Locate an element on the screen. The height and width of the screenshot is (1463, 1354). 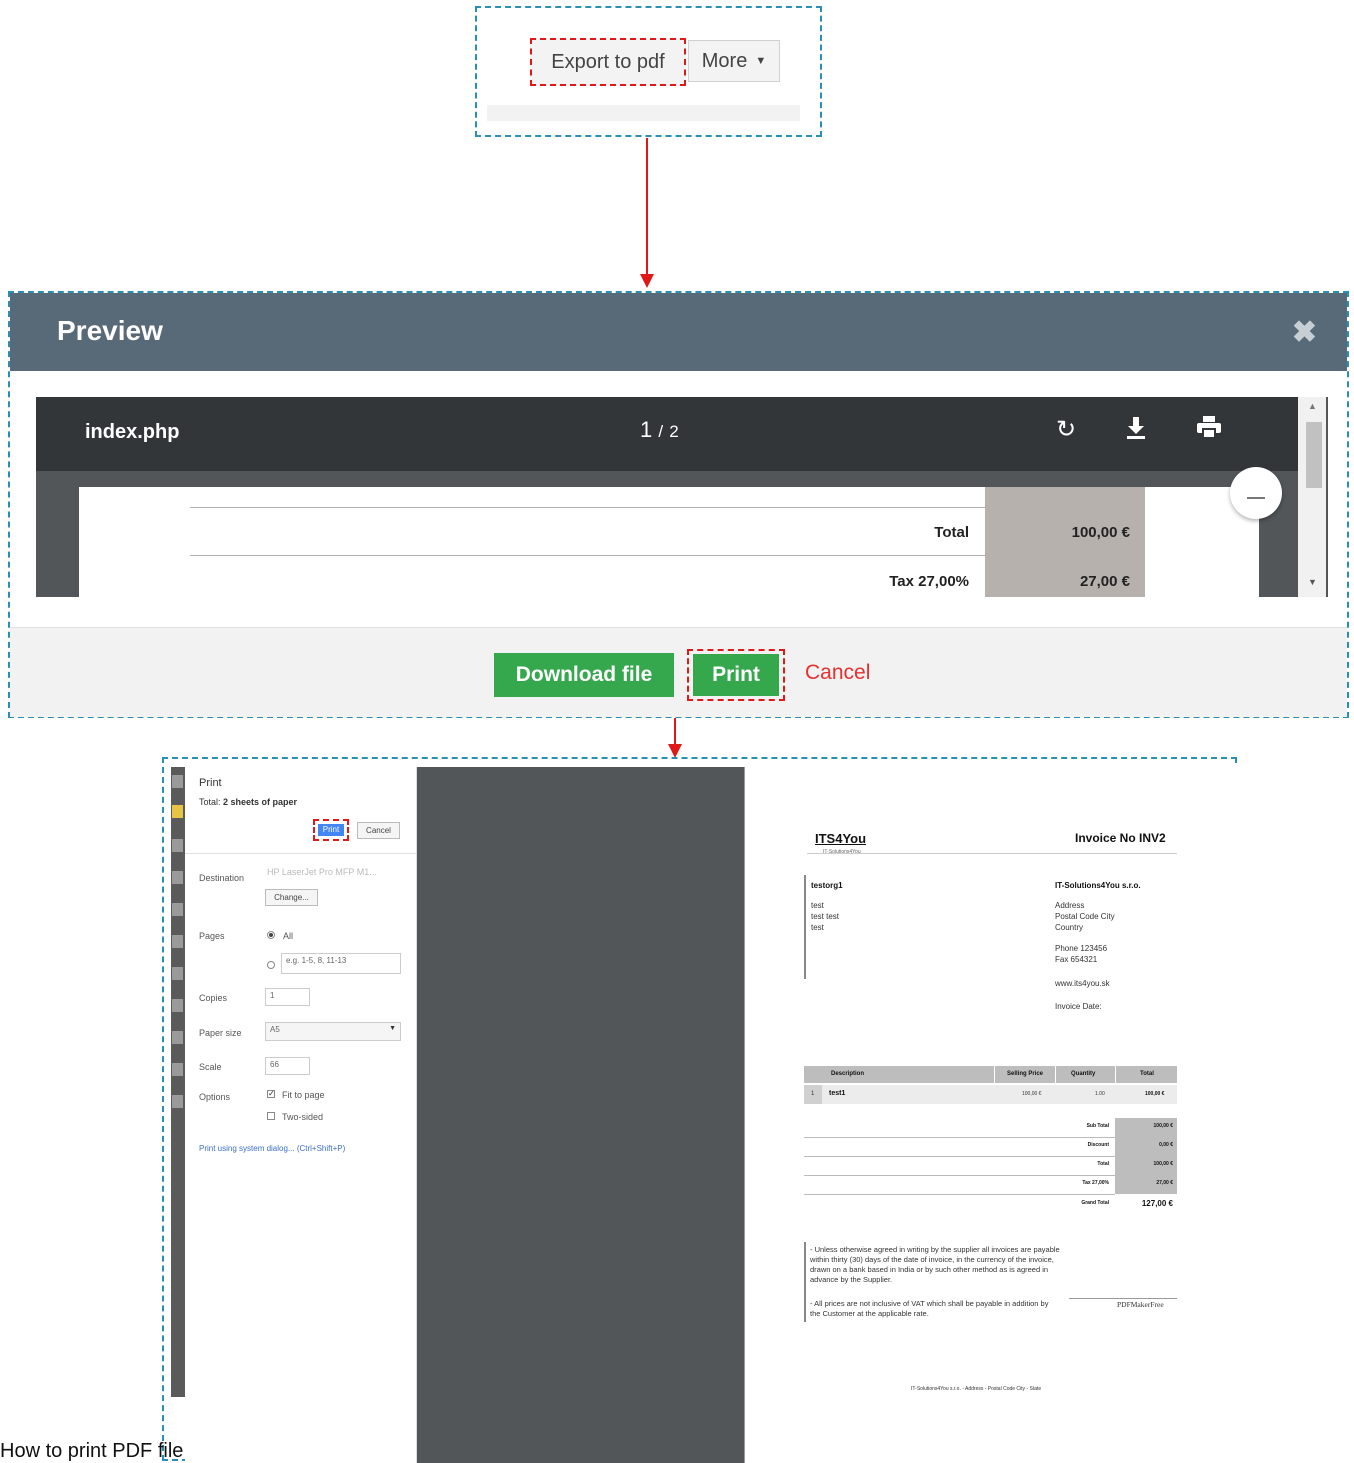
more-label: More is located at coordinates (724, 60).